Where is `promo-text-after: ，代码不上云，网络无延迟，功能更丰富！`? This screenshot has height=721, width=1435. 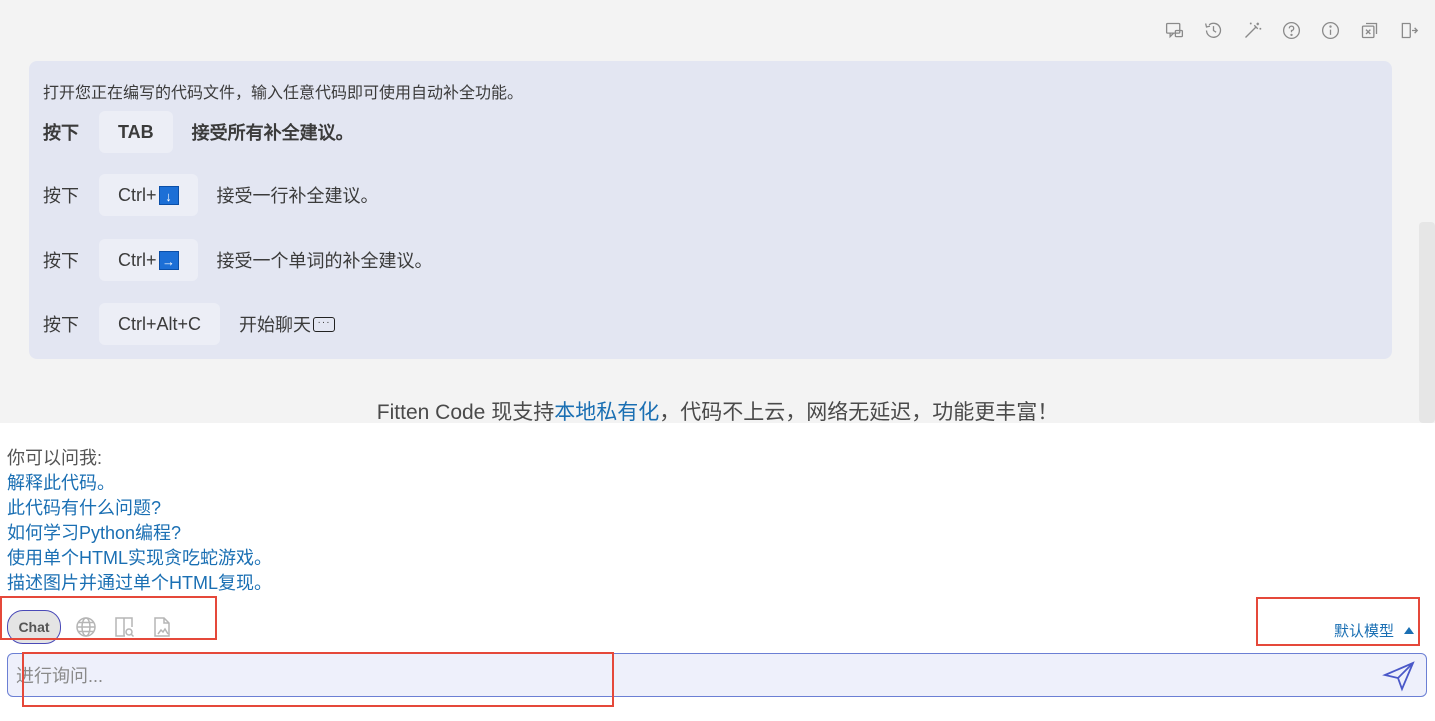 promo-text-after: ，代码不上云，网络无延迟，功能更丰富！ is located at coordinates (859, 412).